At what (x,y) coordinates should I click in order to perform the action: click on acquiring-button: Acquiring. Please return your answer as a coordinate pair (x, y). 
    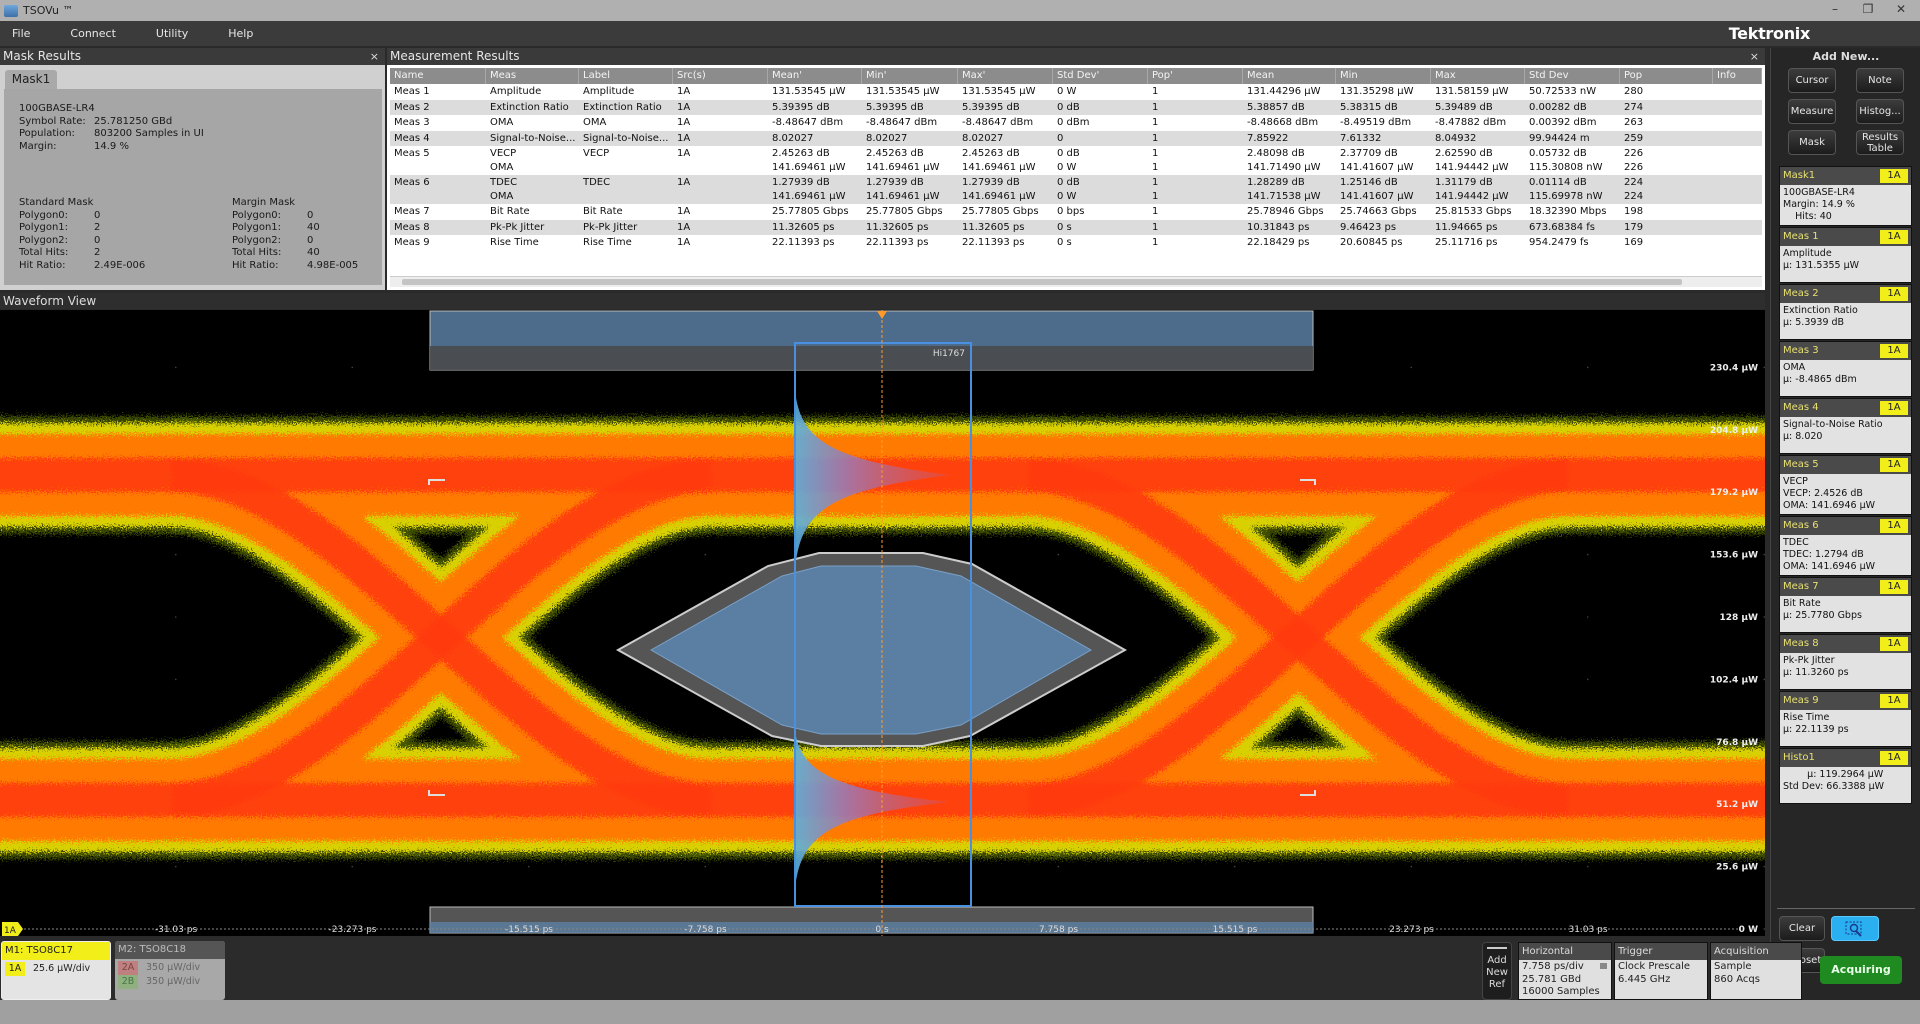
    Looking at the image, I should click on (1861, 970).